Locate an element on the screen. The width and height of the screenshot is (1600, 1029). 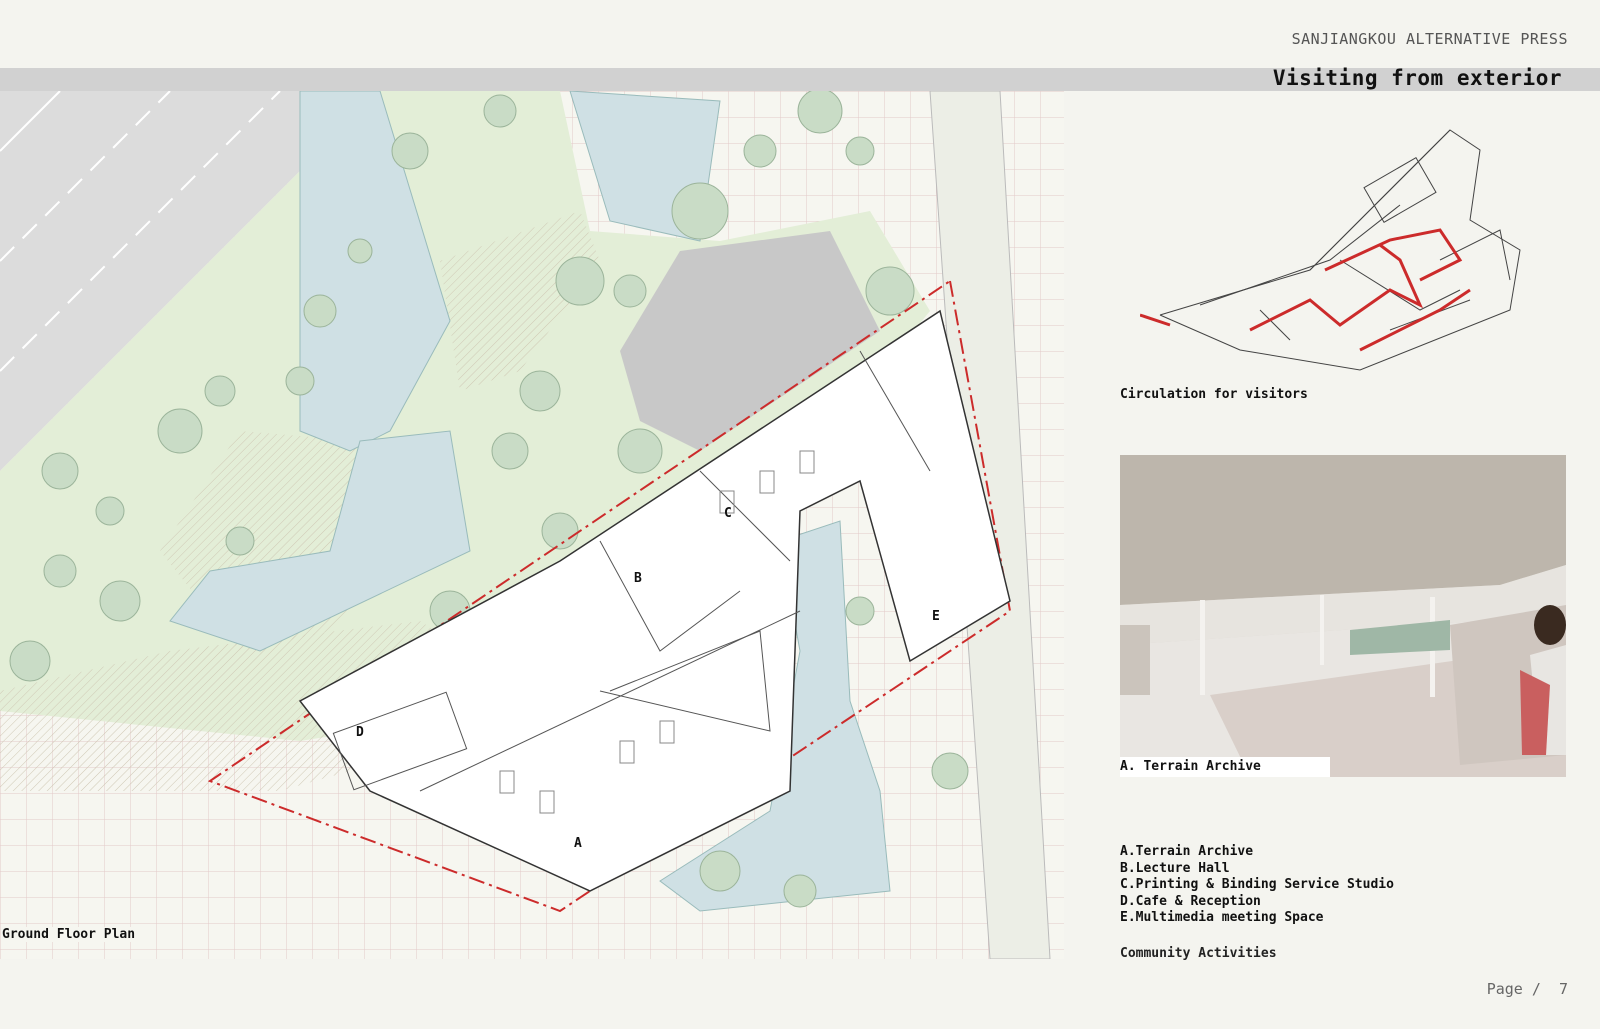
page-number: Page / 7 is located at coordinates (1527, 989).